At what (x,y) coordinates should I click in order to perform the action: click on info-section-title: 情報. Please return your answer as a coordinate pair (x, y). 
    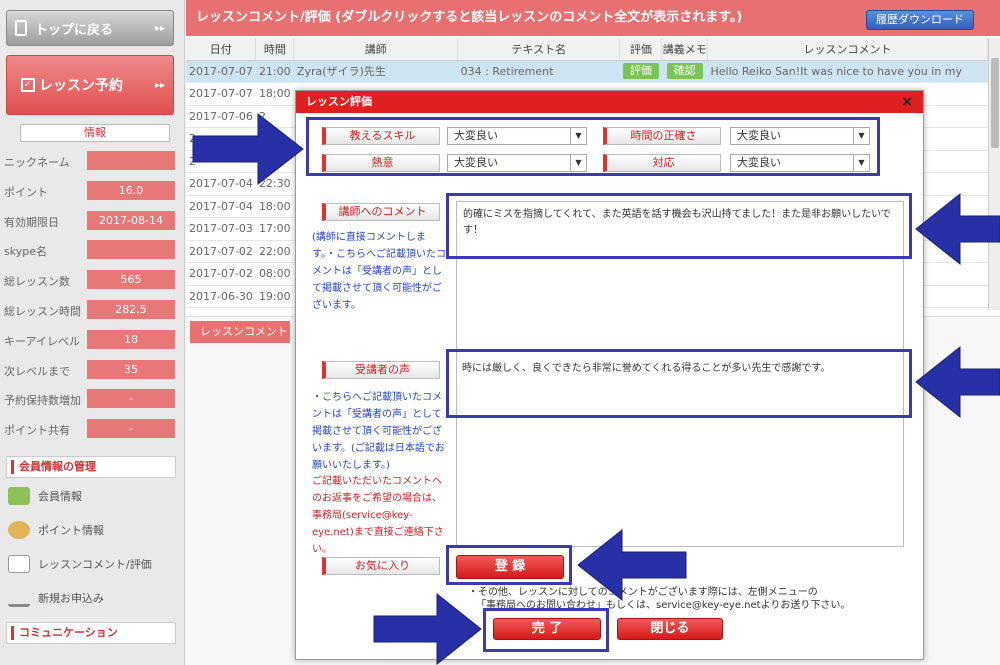
    Looking at the image, I should click on (95, 133).